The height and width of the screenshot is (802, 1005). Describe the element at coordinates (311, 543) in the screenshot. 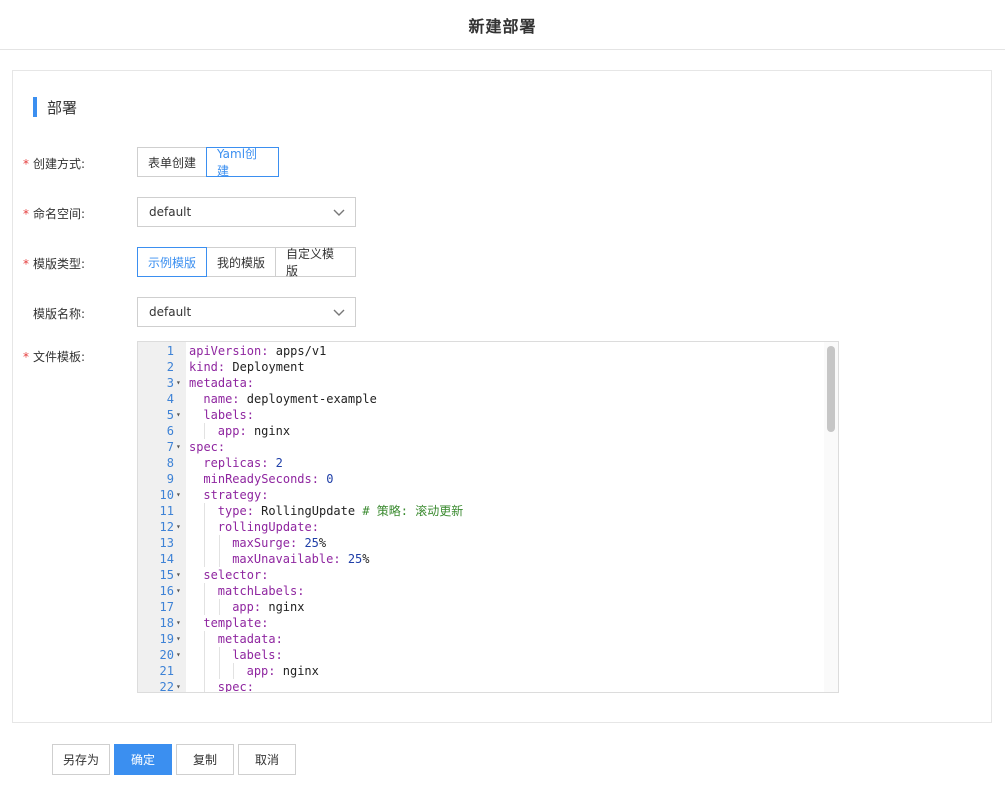

I see `yaml-value: 25` at that location.